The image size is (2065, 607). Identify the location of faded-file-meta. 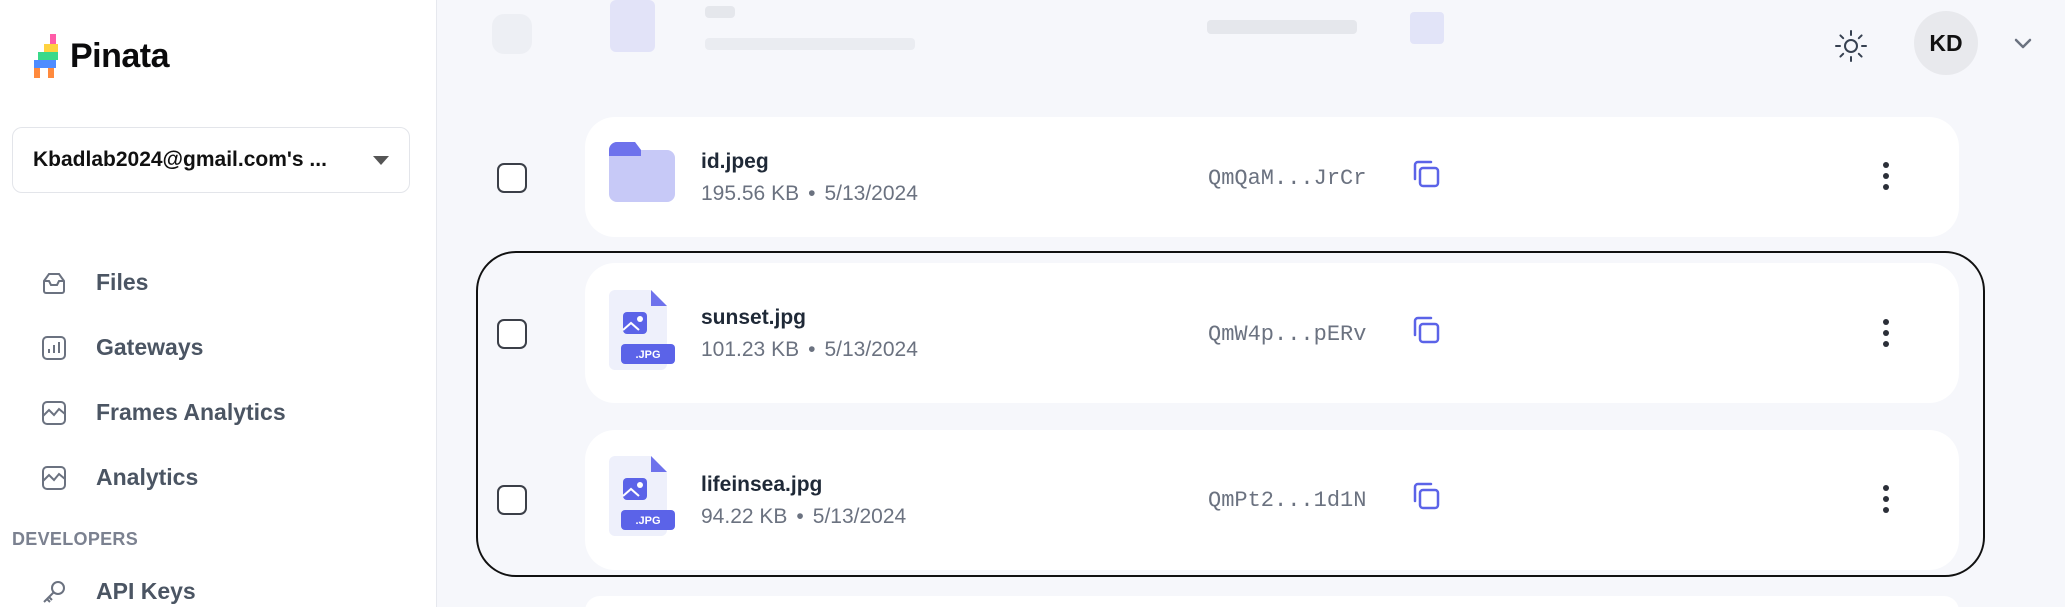
(810, 44).